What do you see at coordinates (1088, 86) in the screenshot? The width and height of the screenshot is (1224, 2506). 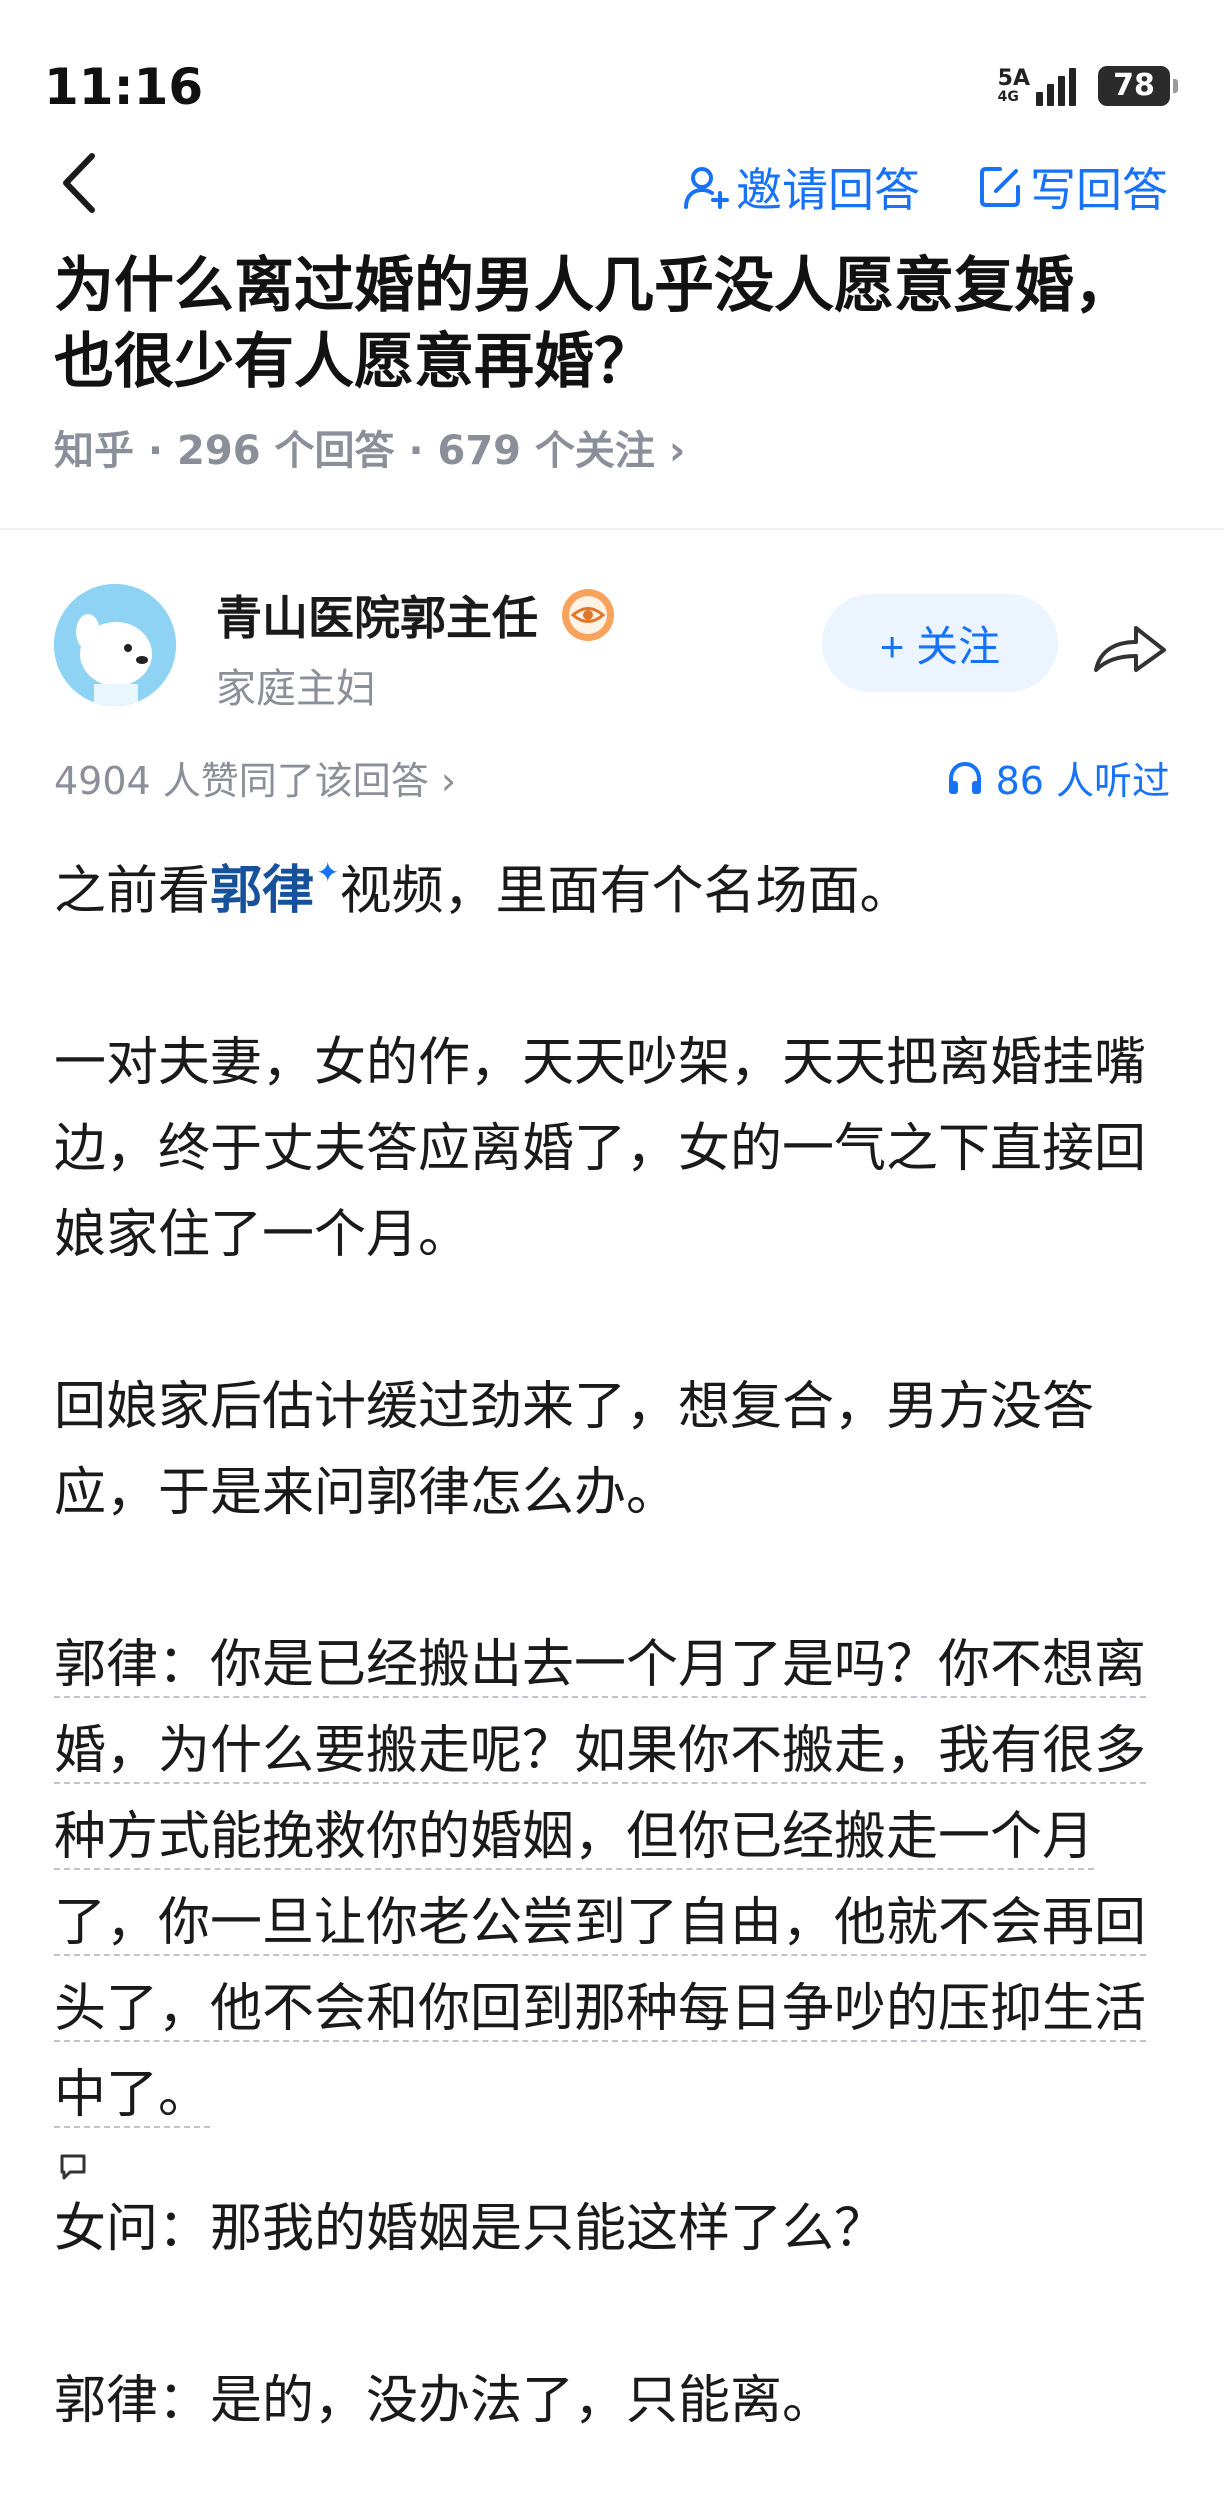 I see `status-indicators: 5A 4G 78` at bounding box center [1088, 86].